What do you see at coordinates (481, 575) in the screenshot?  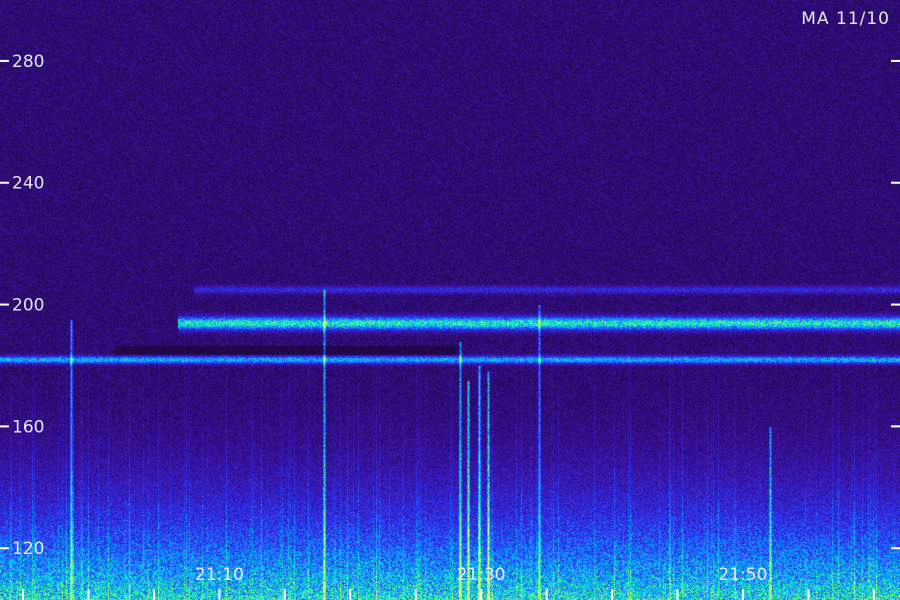 I see `x-tick-label: 21:30` at bounding box center [481, 575].